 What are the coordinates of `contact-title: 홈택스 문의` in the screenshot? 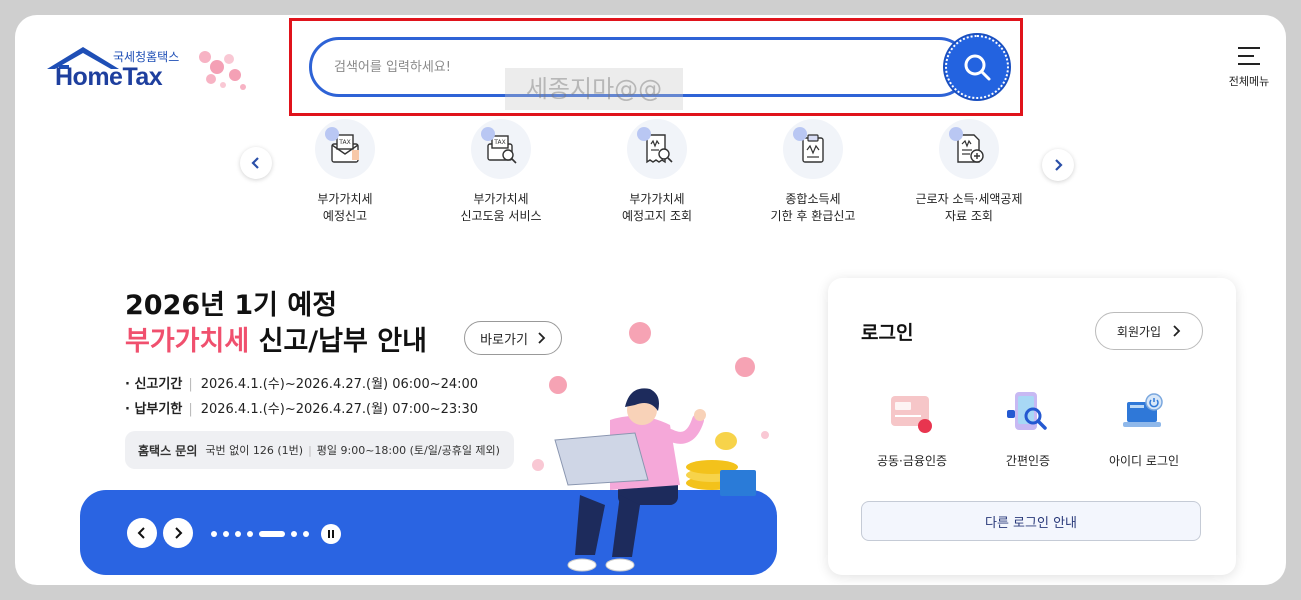 It's located at (168, 450).